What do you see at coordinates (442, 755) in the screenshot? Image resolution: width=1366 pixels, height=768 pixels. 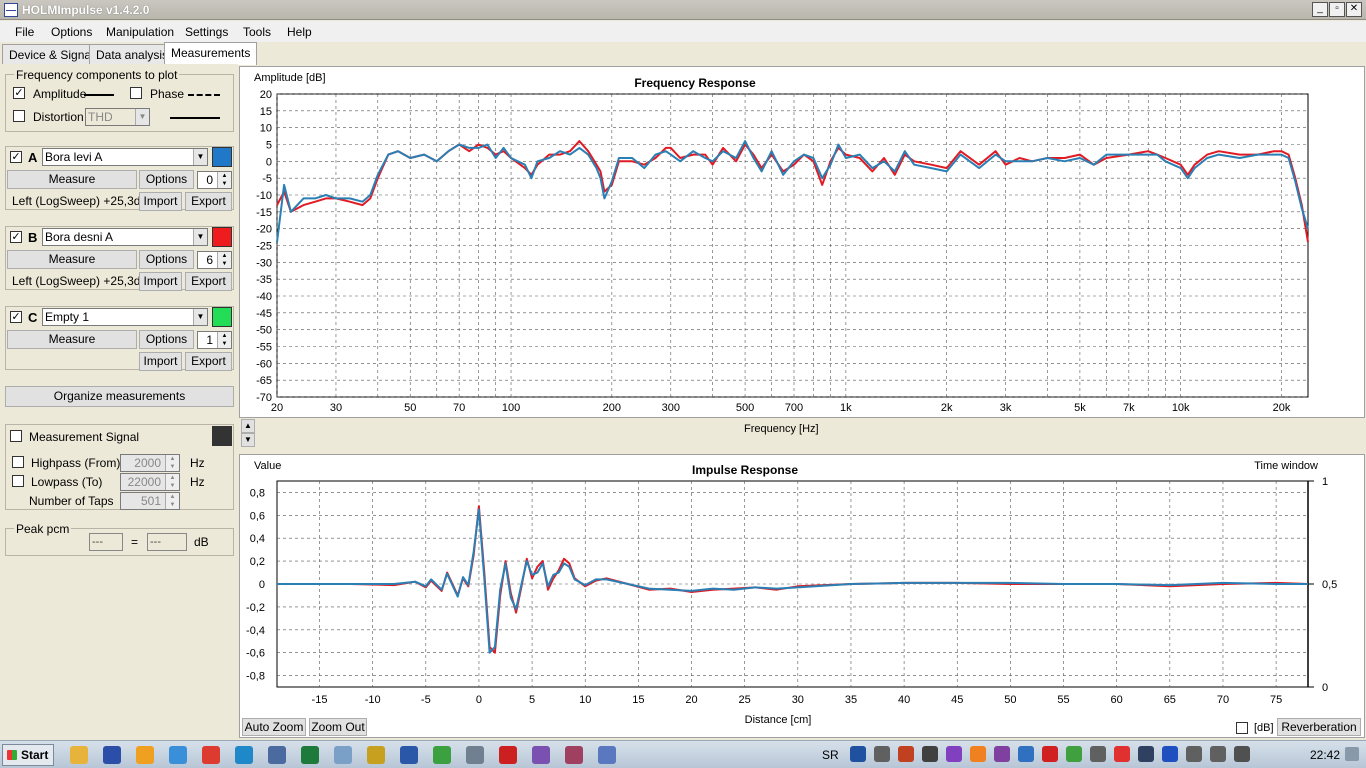 I see `download-icon` at bounding box center [442, 755].